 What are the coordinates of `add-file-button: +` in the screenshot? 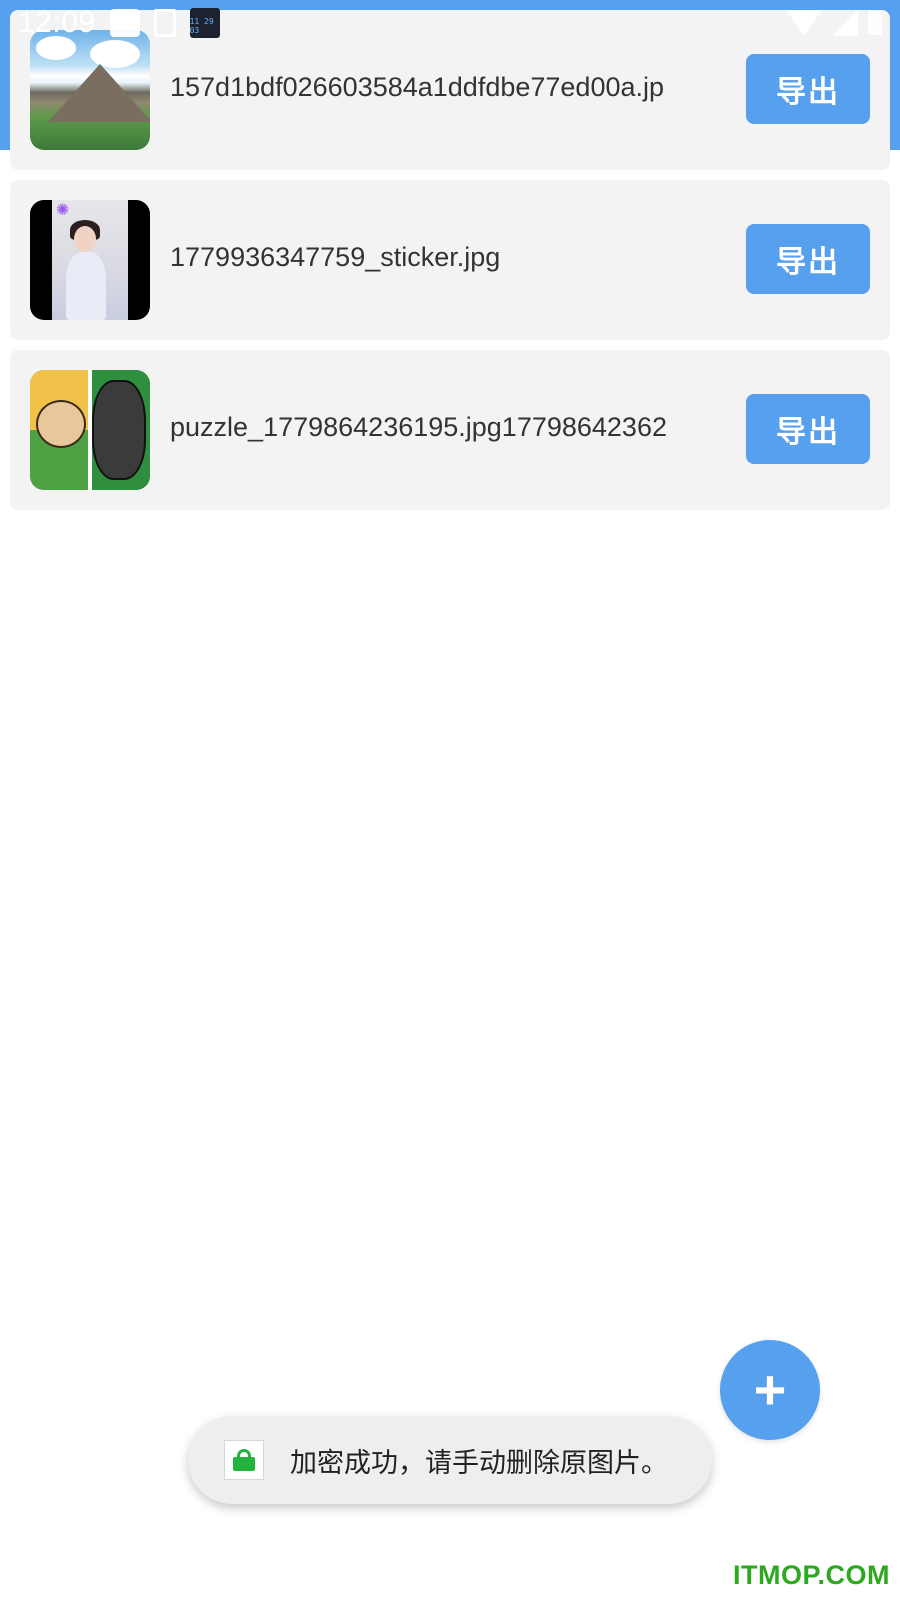 It's located at (770, 1390).